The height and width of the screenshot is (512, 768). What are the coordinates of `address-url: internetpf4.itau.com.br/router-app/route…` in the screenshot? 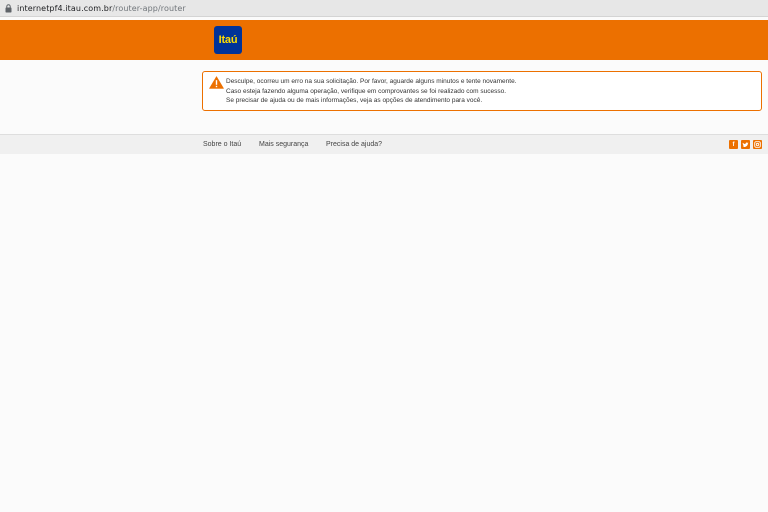 It's located at (101, 8).